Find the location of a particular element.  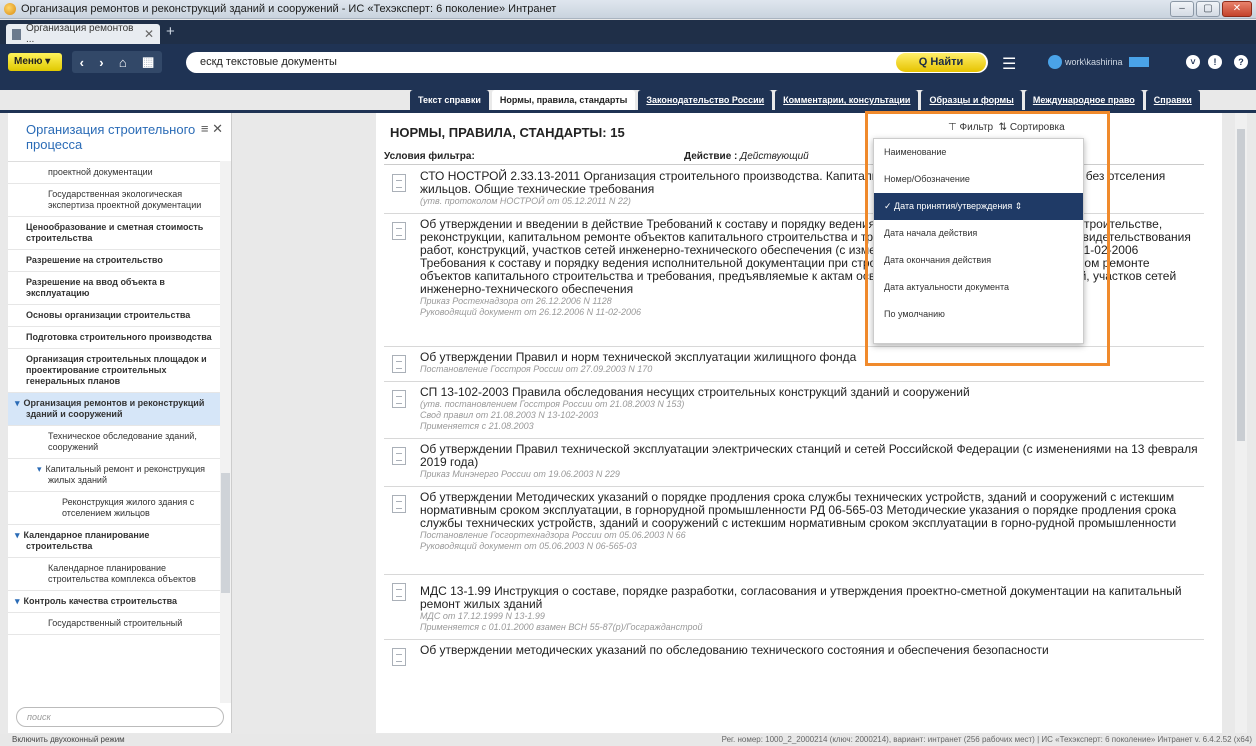

user-avatar-icon is located at coordinates (1055, 62).